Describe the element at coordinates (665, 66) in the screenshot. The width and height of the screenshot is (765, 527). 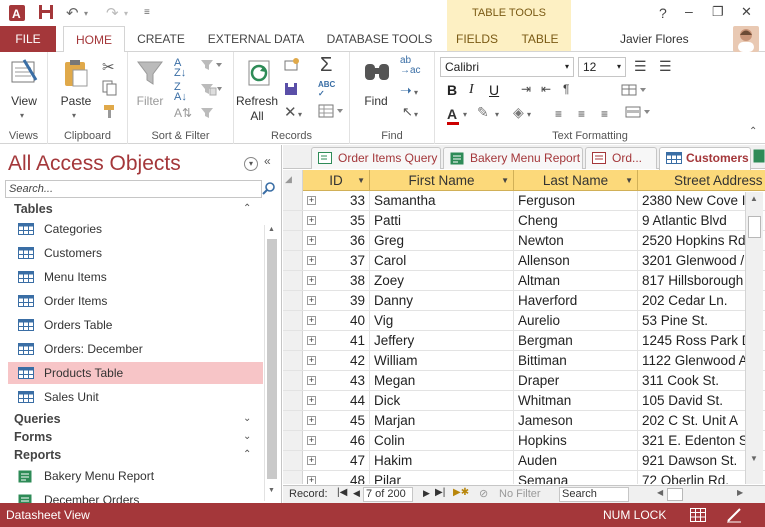
I see `numbering-icon: ☰` at that location.